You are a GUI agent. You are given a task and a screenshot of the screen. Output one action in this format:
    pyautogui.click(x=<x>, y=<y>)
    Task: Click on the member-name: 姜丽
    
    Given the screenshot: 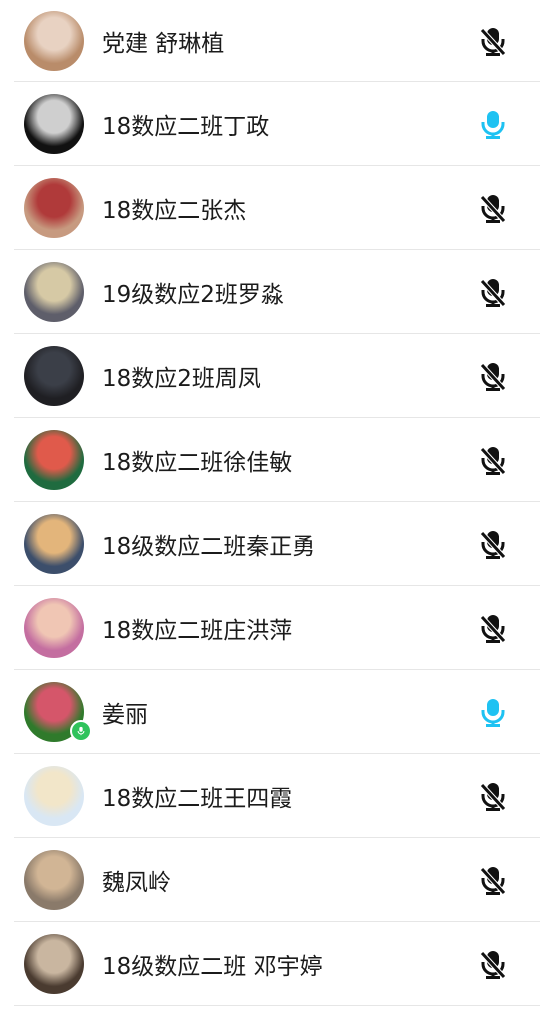 What is the action you would take?
    pyautogui.click(x=125, y=714)
    